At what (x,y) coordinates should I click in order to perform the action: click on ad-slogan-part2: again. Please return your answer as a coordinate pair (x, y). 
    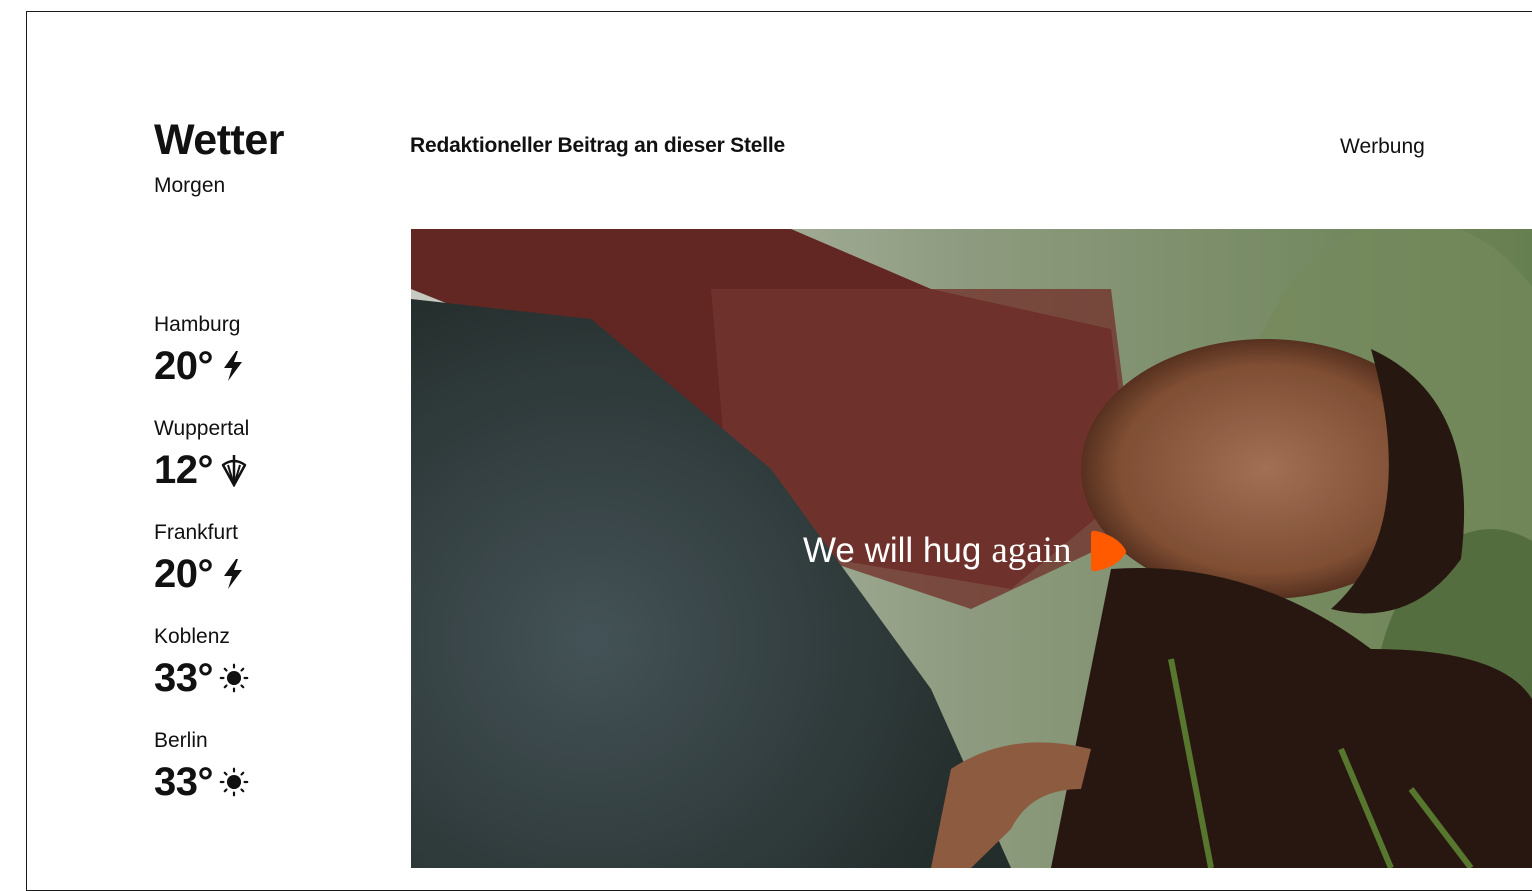
    Looking at the image, I should click on (1031, 550).